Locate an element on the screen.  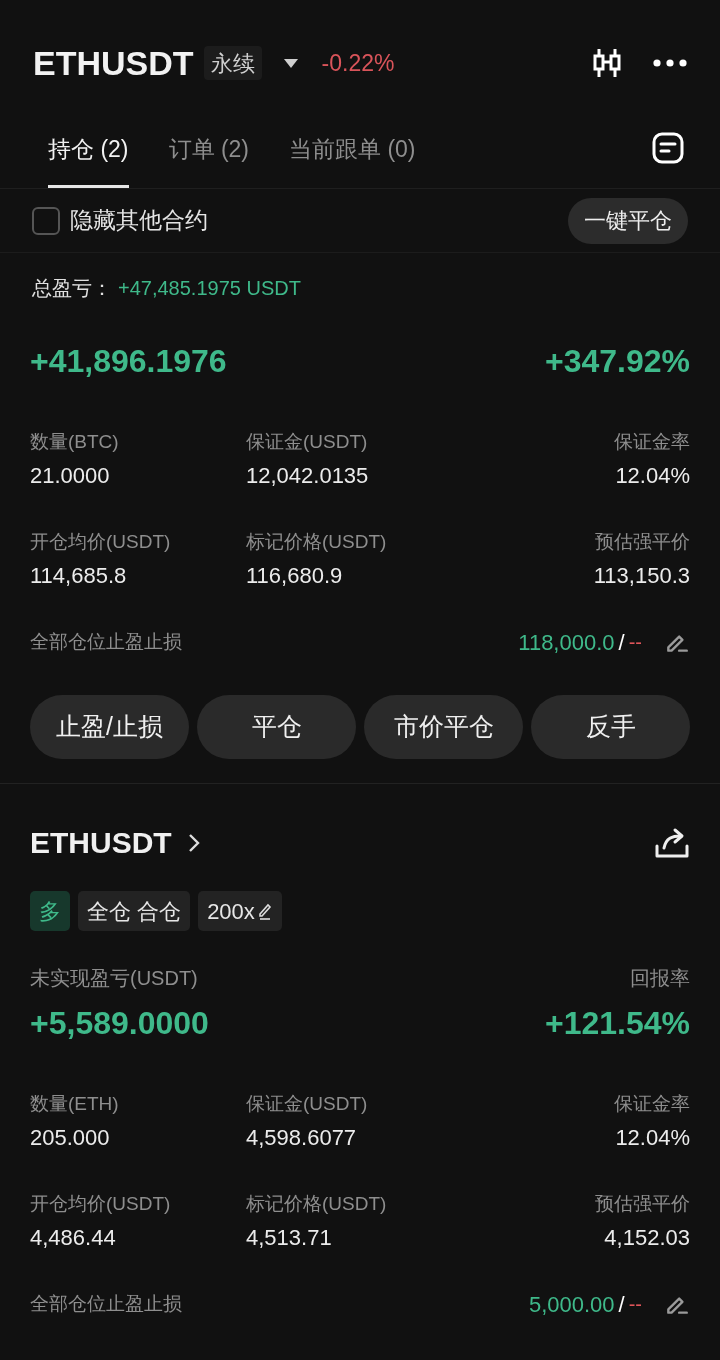
stat-value: 4,513.71 is located at coordinates (289, 1238).